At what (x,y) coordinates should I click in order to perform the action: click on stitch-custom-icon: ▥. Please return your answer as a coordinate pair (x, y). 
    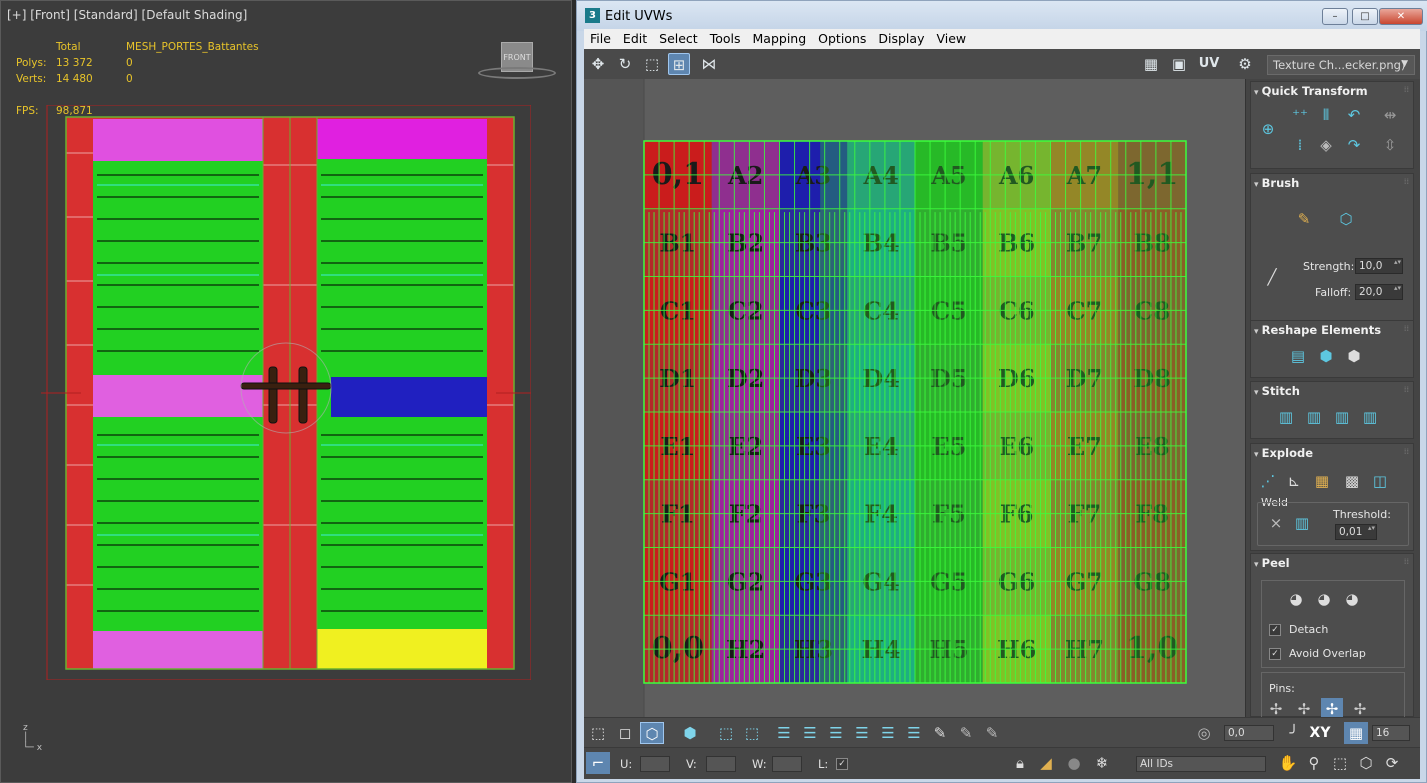
    Looking at the image, I should click on (1286, 417).